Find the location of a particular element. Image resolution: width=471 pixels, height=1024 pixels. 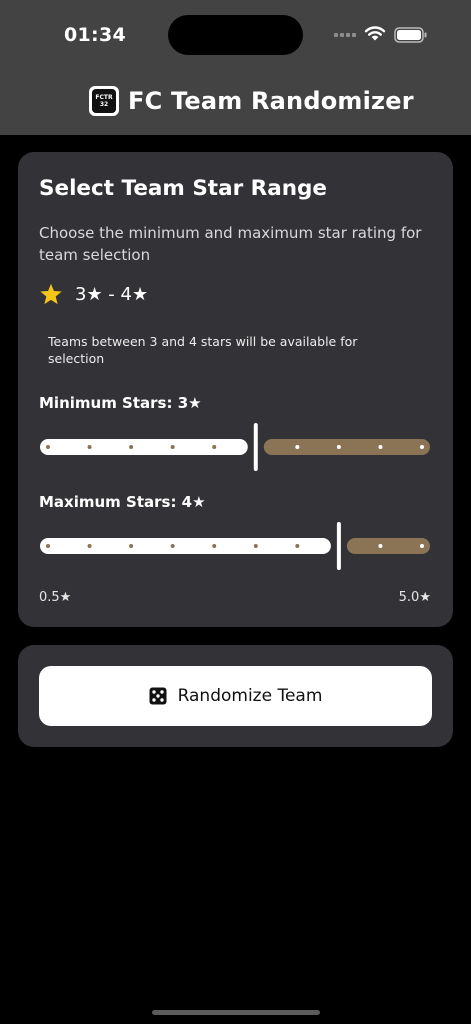

randomize-team-button: Randomize Team is located at coordinates (235, 696).